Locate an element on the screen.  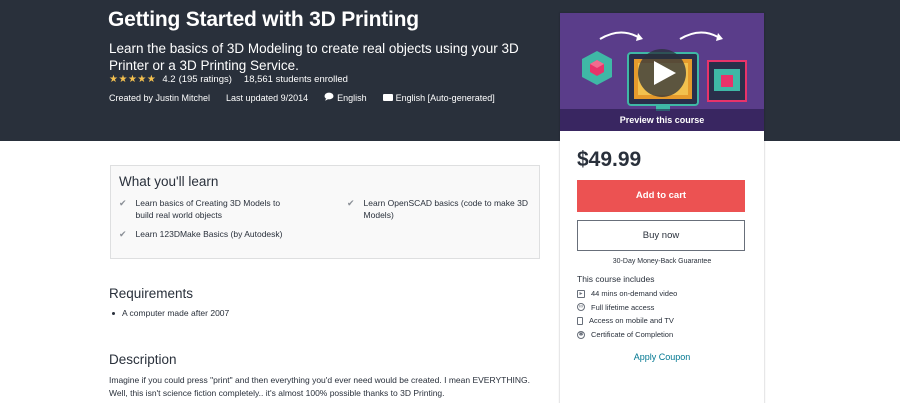
includes-item-label: Full lifetime access is located at coordinates (623, 307).